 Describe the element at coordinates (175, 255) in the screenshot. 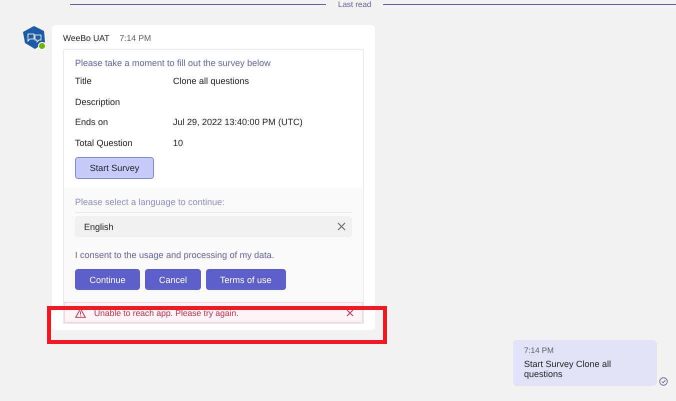

I see `consent-text: I consent to the usage and processing of my data.` at that location.